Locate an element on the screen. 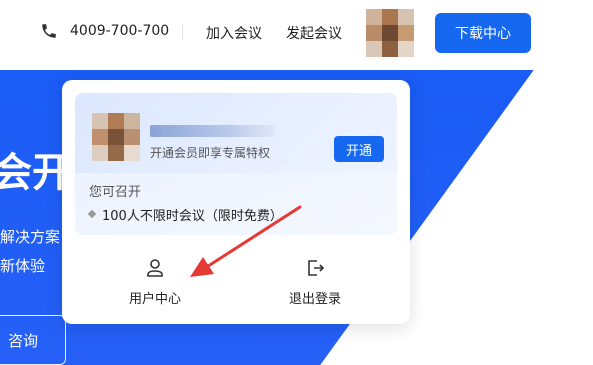 Image resolution: width=593 pixels, height=365 pixels. divider is located at coordinates (182, 32).